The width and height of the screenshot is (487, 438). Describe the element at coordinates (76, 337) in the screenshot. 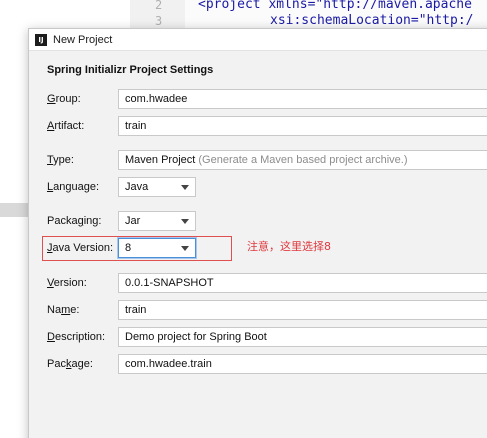

I see `description-label: Description:` at that location.